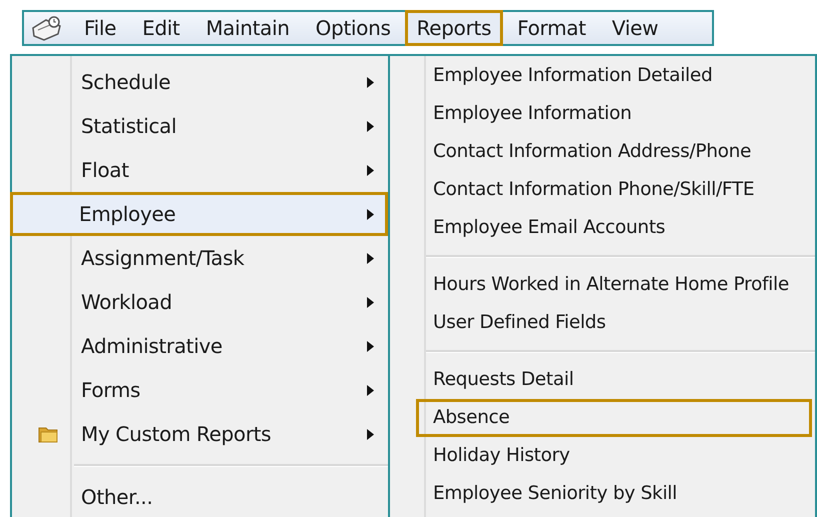  I want to click on menu-item: Schedule, so click(200, 82).